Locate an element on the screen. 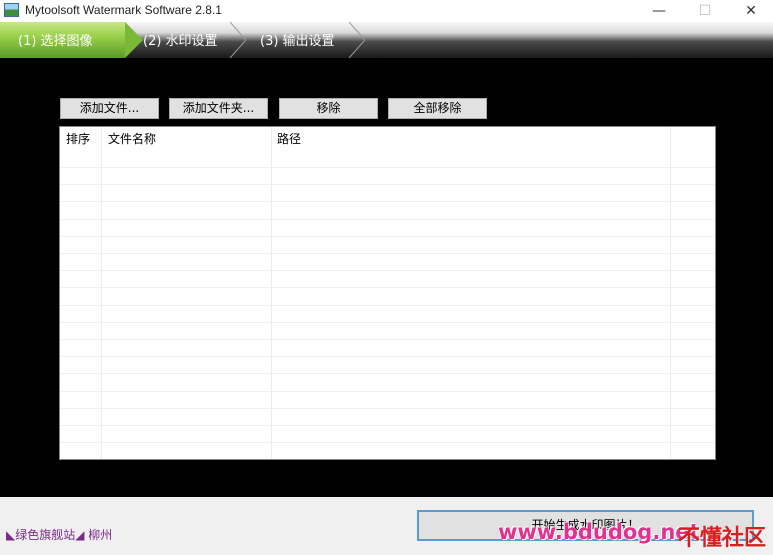 The width and height of the screenshot is (773, 555). brand-text: ◣绿色旗舰站◢ 柳州 is located at coordinates (59, 535).